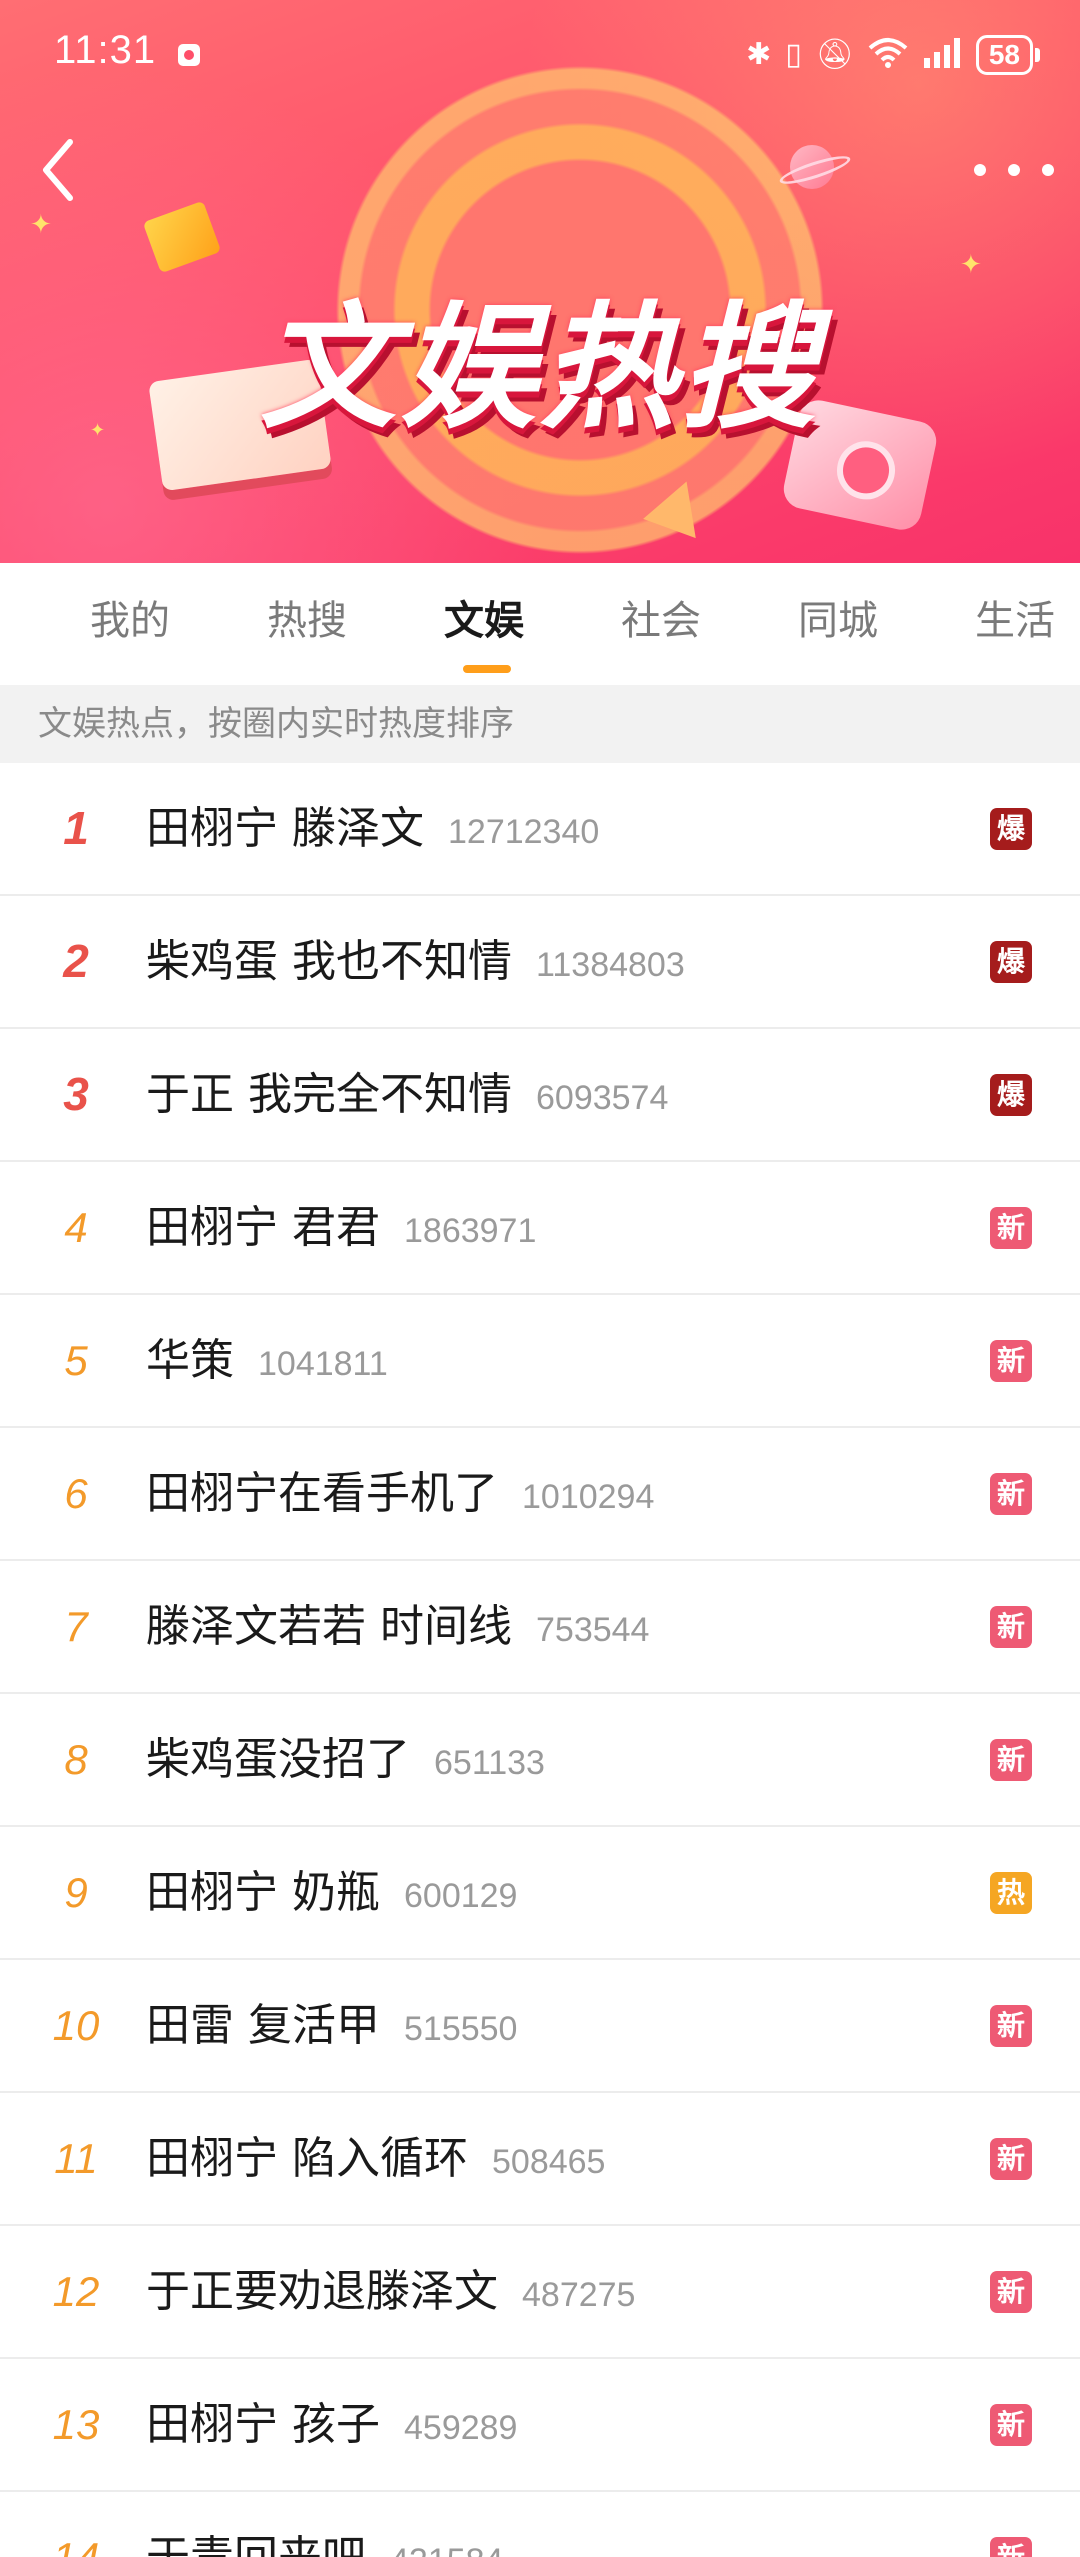  What do you see at coordinates (888, 55) in the screenshot?
I see `wifi-icon` at bounding box center [888, 55].